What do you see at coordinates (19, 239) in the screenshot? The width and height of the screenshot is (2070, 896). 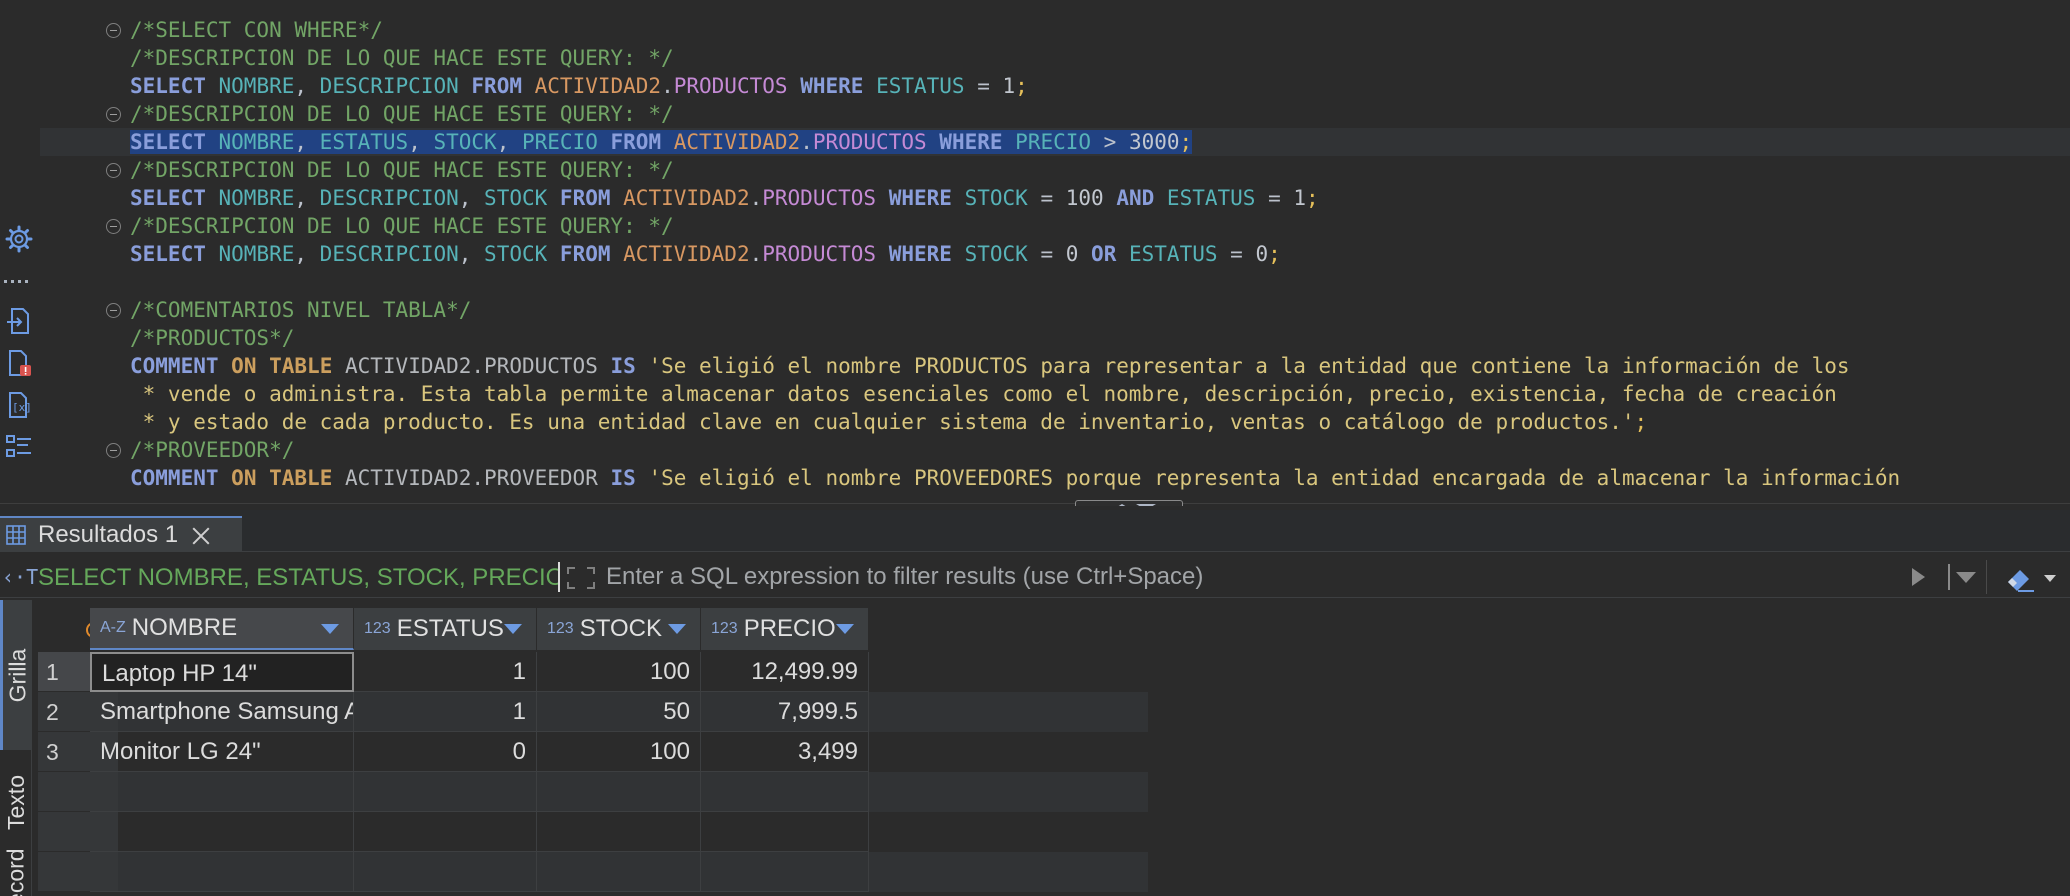 I see `settings-gear-icon` at bounding box center [19, 239].